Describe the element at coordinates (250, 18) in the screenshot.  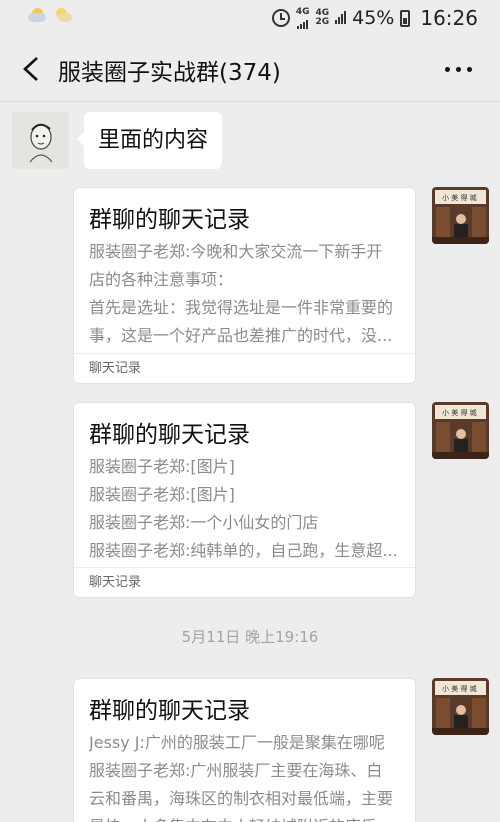
I see `status-bar: 4G 4G 2G 45% 16:26` at that location.